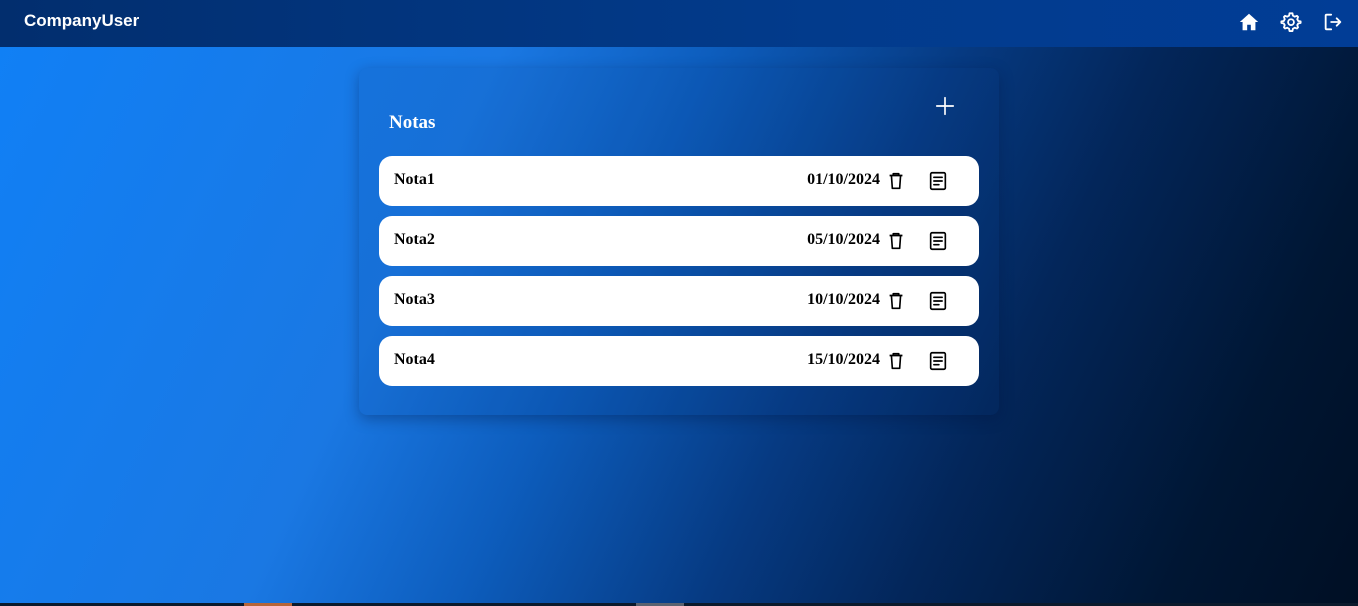 This screenshot has width=1358, height=606. What do you see at coordinates (414, 179) in the screenshot?
I see `note-name: Nota1` at bounding box center [414, 179].